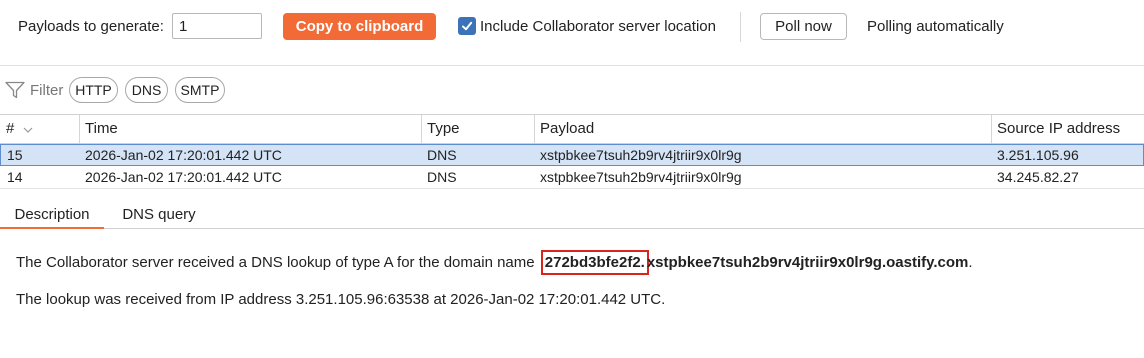 Image resolution: width=1144 pixels, height=358 pixels. I want to click on column-header-source-ip: Source IP address, so click(1067, 129).